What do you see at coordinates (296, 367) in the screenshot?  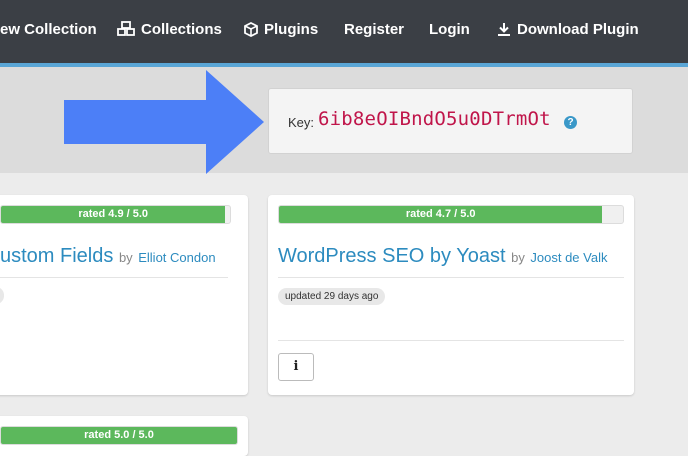 I see `info-button: i` at bounding box center [296, 367].